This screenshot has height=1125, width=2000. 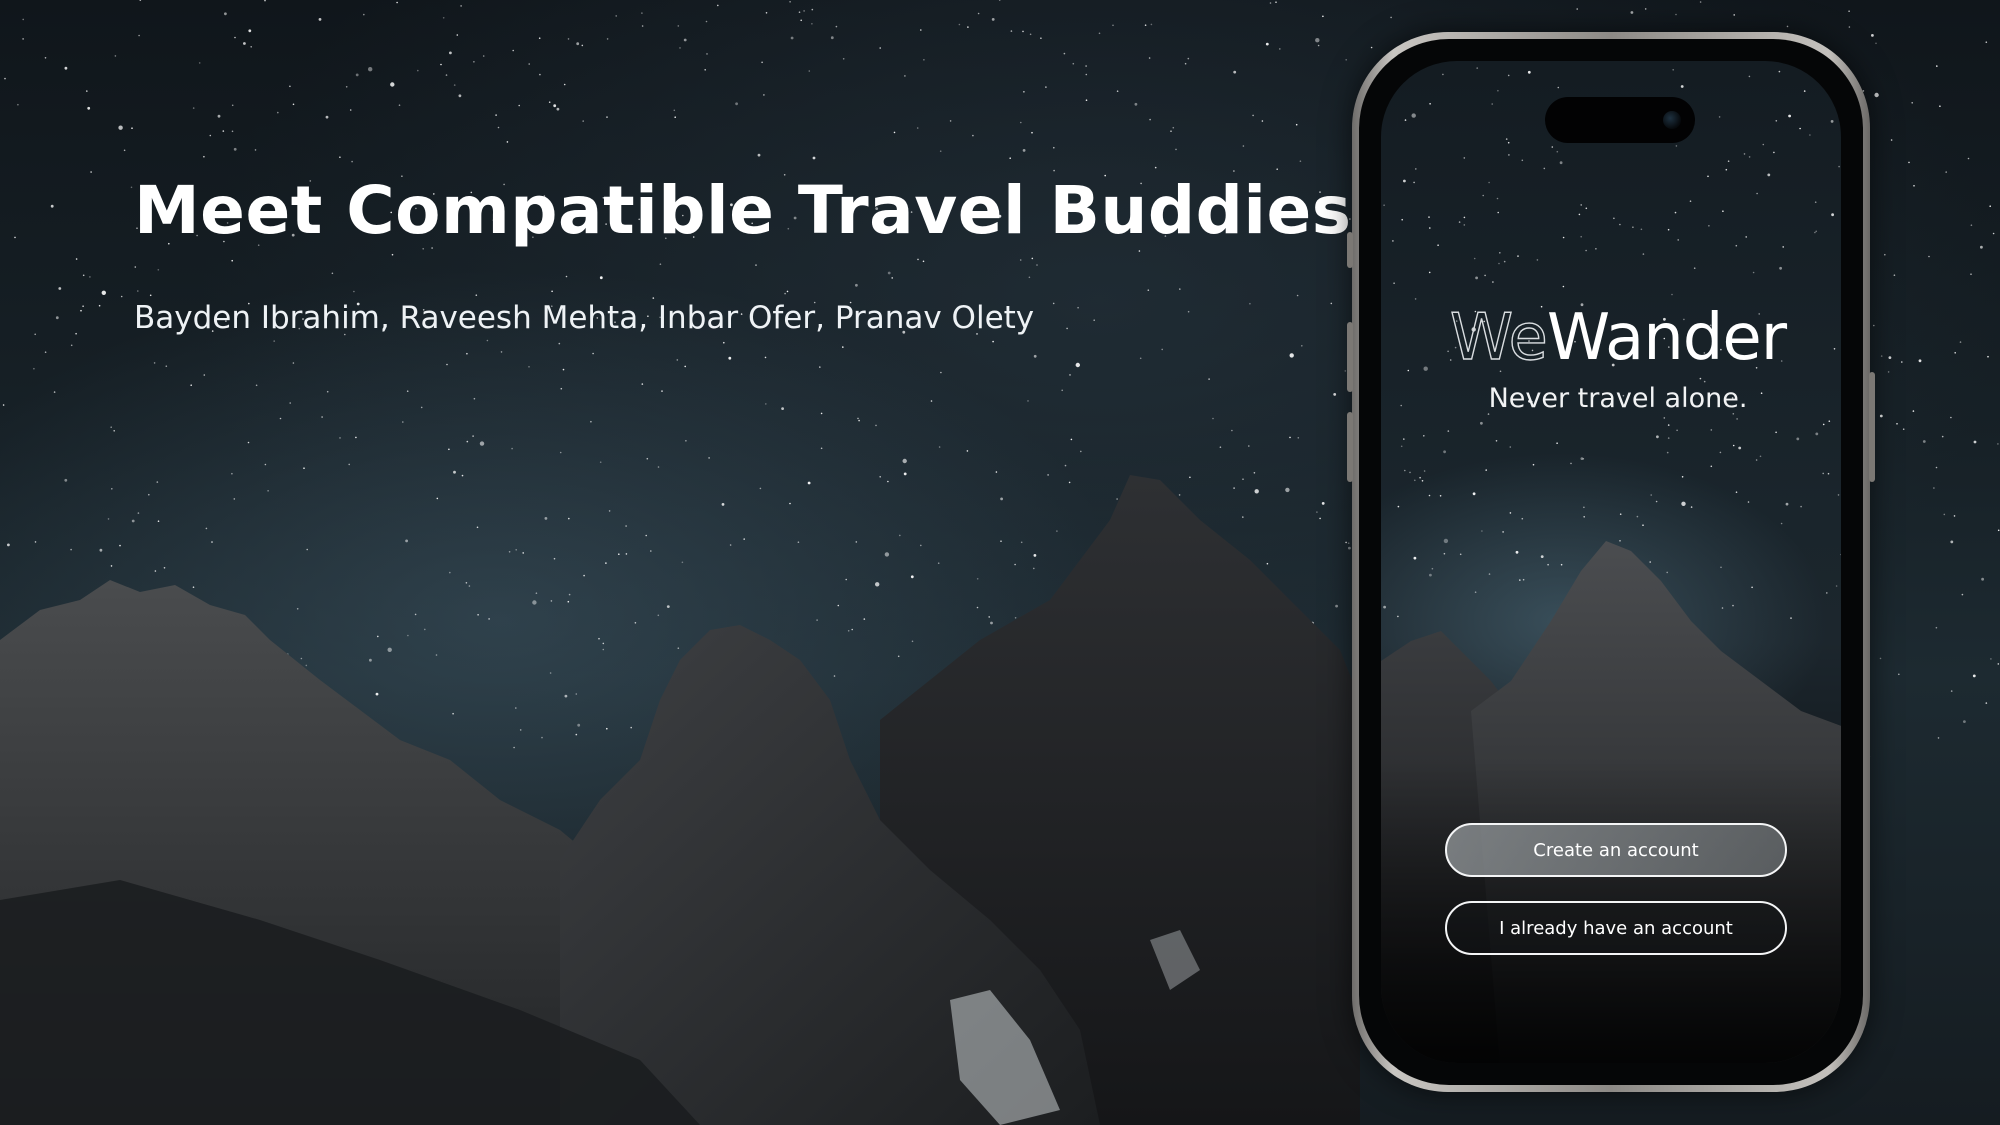 I want to click on phone-volume-down-button, so click(x=1350, y=447).